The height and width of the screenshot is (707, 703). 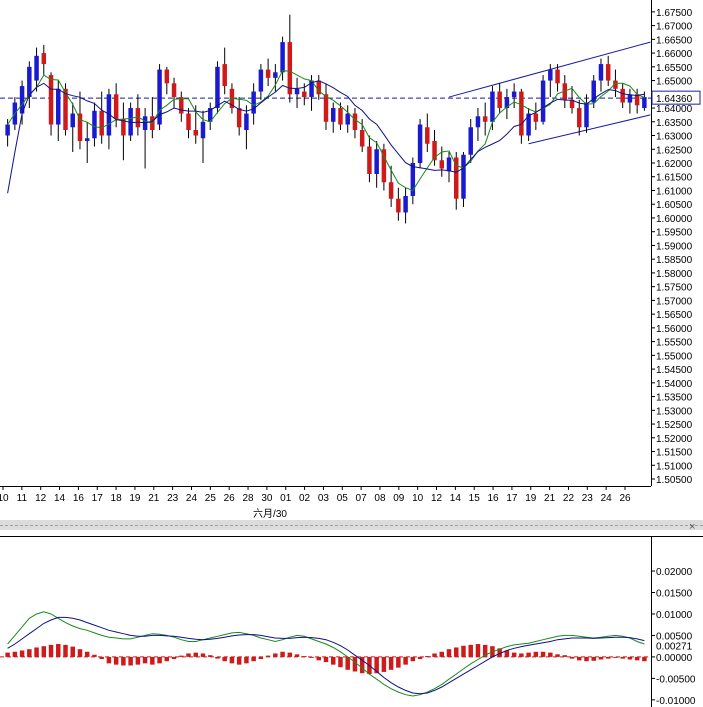 What do you see at coordinates (674, 54) in the screenshot?
I see `price-tick-label: 1.66000` at bounding box center [674, 54].